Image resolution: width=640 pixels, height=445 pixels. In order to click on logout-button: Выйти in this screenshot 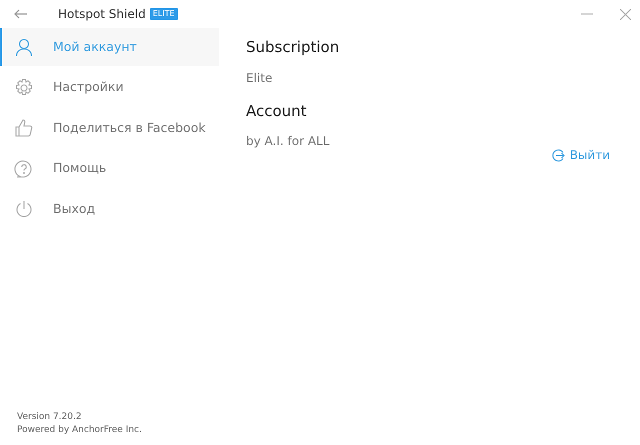, I will do `click(581, 155)`.